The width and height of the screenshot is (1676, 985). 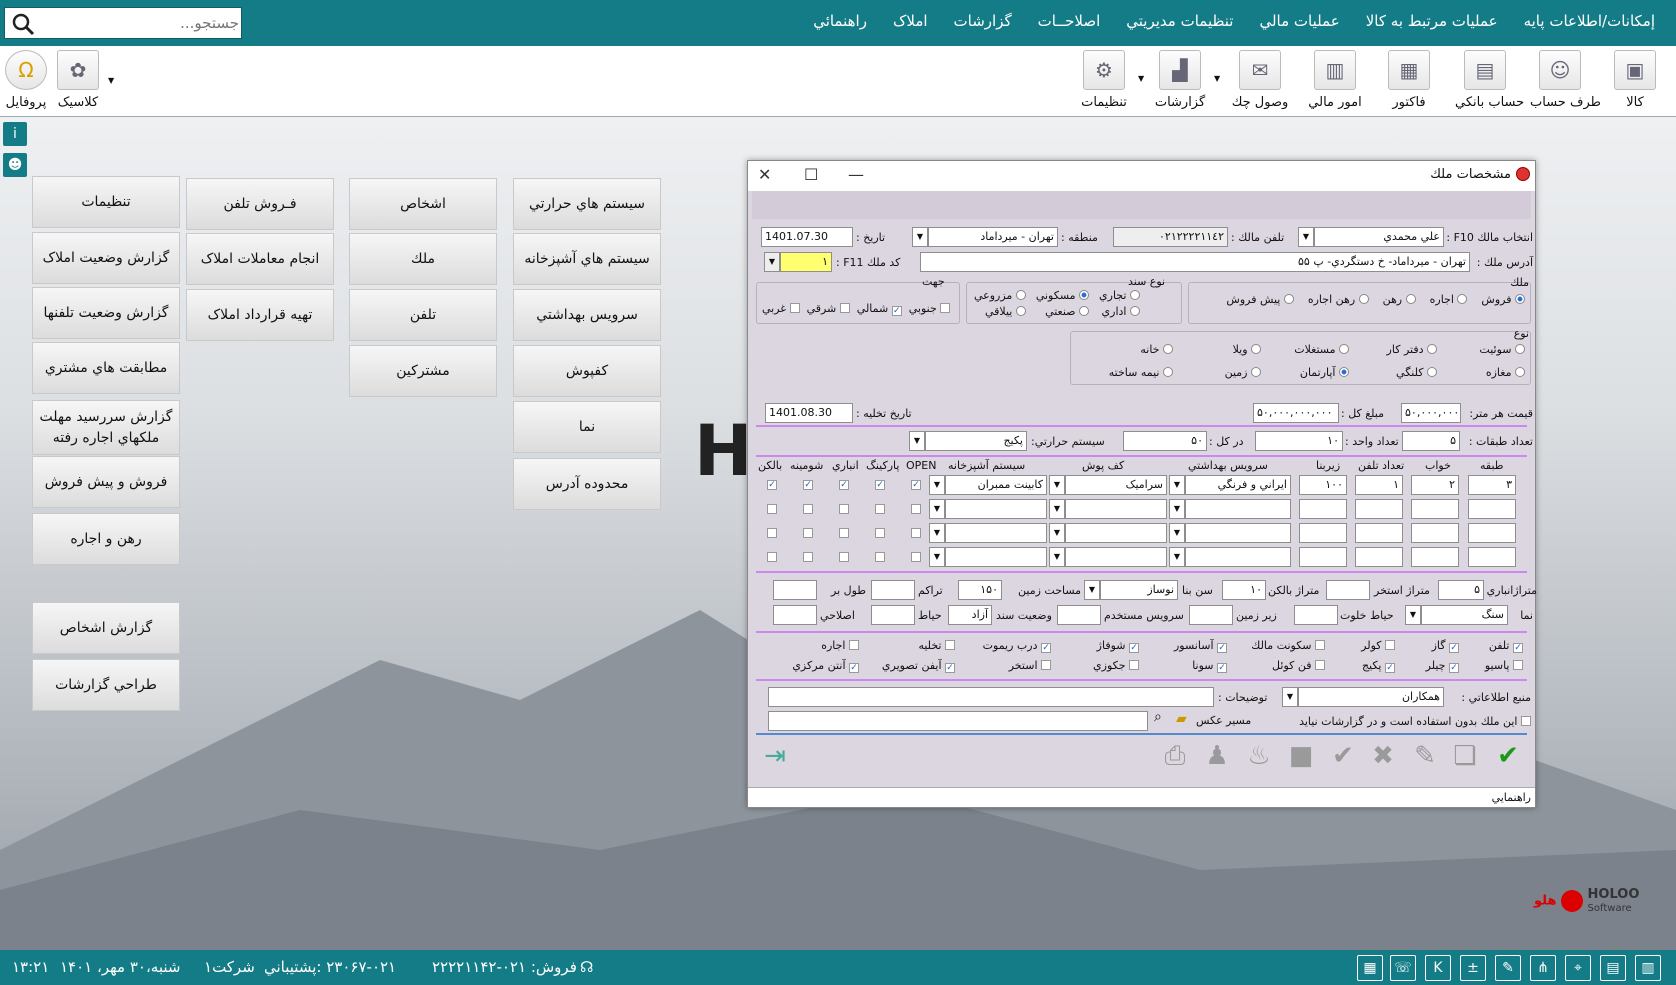 I want to click on btn-subscribers: مشتركين, so click(x=423, y=371).